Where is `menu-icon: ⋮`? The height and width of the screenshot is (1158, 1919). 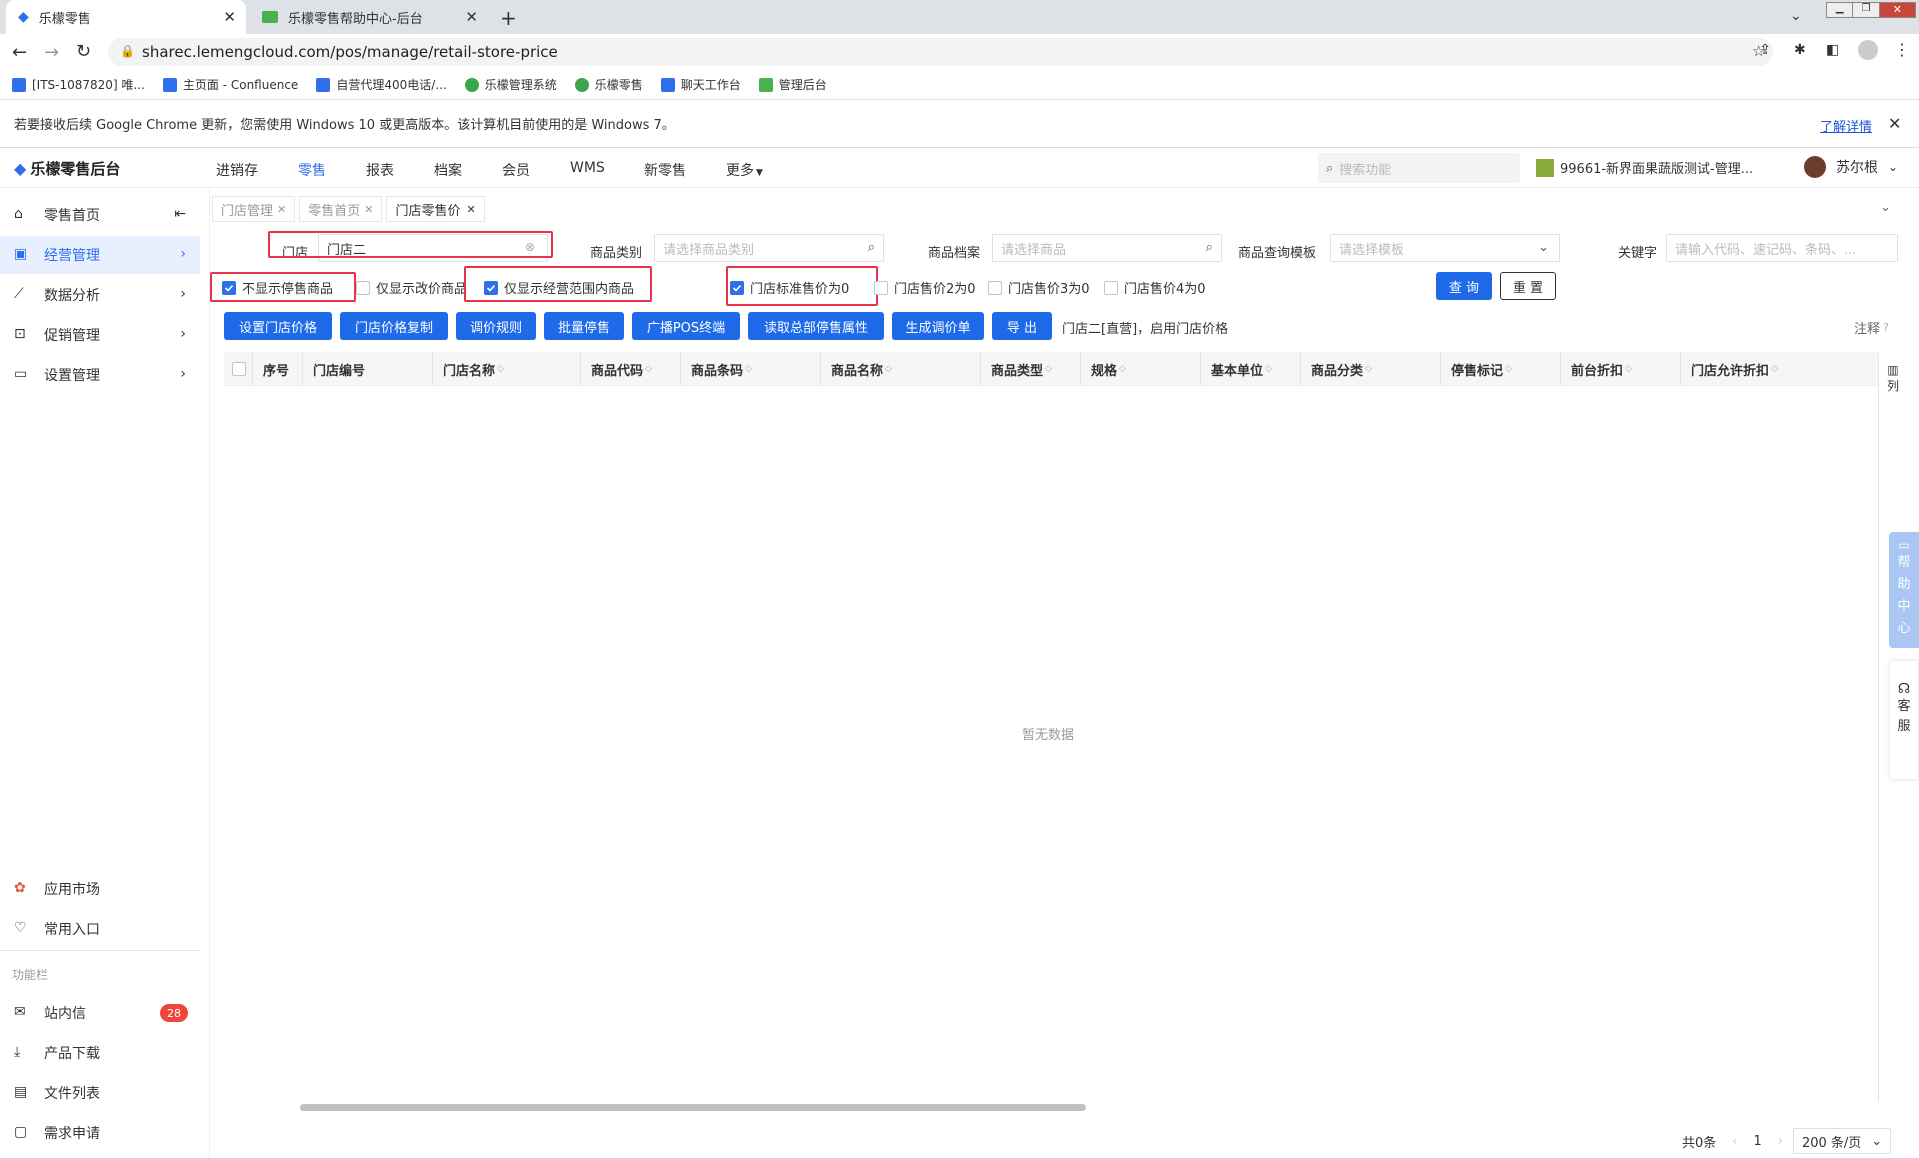
menu-icon: ⋮ is located at coordinates (1902, 49).